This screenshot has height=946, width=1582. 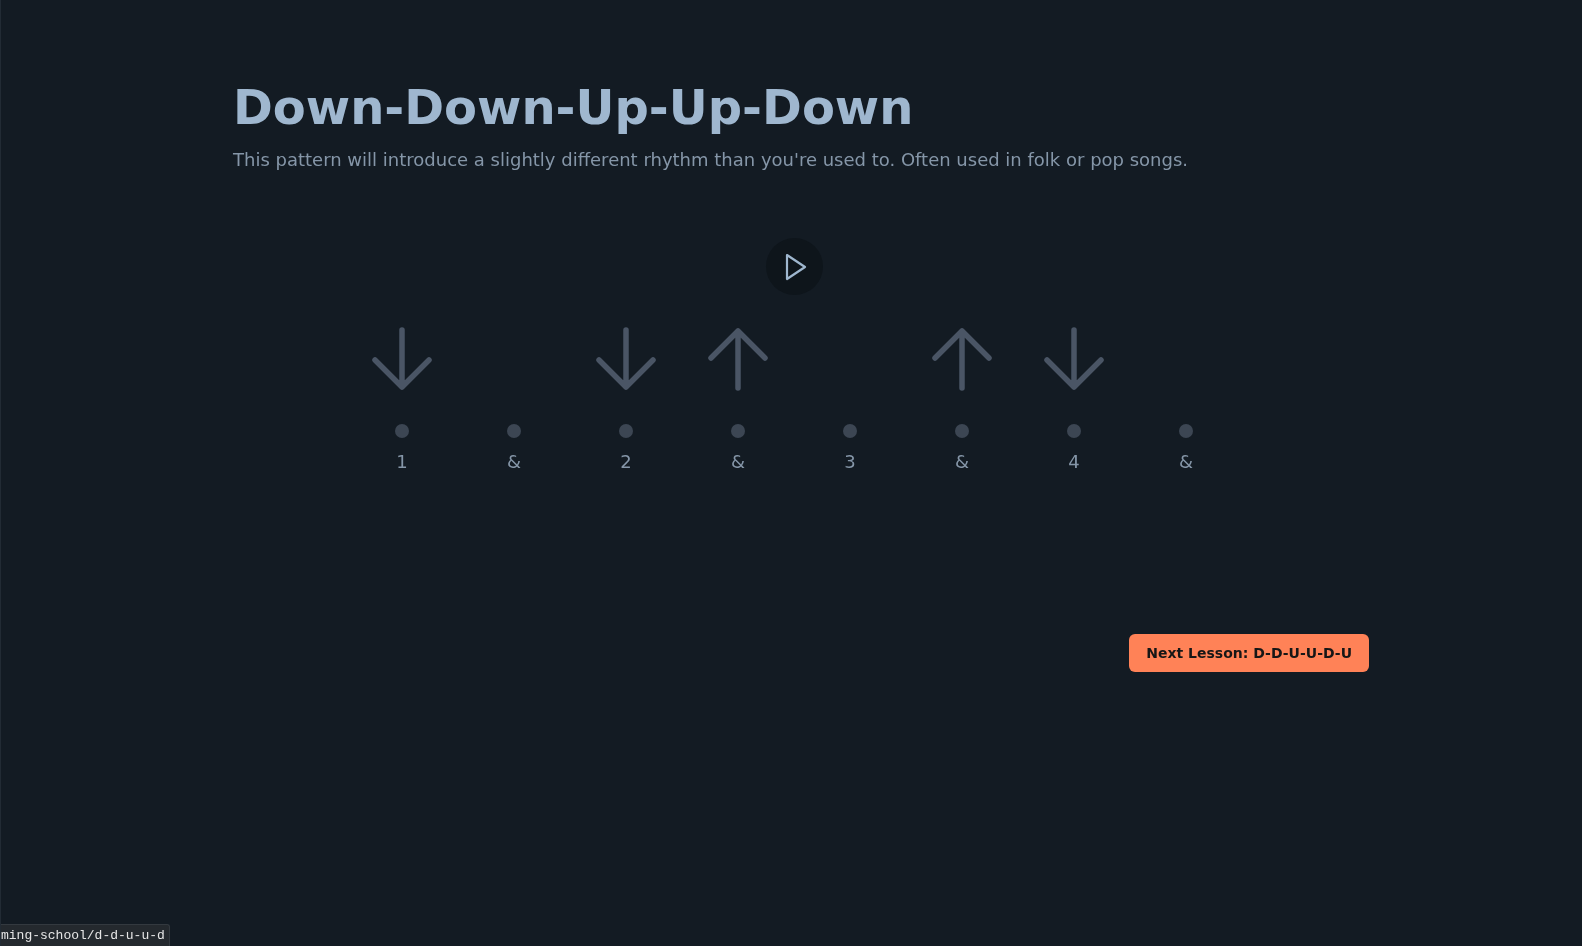 What do you see at coordinates (626, 462) in the screenshot?
I see `beat-label: 2` at bounding box center [626, 462].